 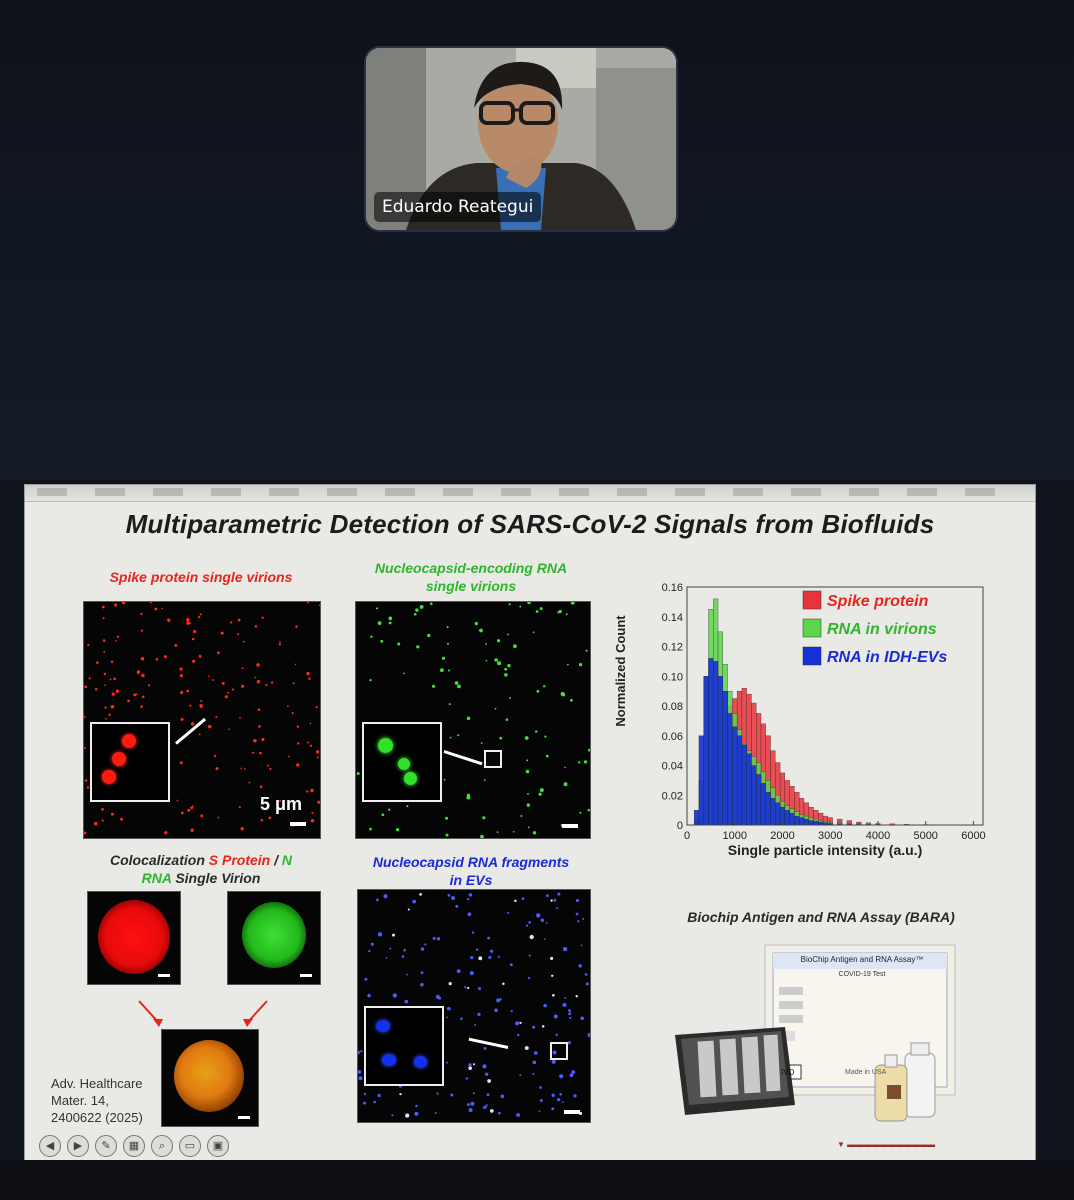 What do you see at coordinates (521, 139) in the screenshot?
I see `participant-video-tile: Eduardo Reategui` at bounding box center [521, 139].